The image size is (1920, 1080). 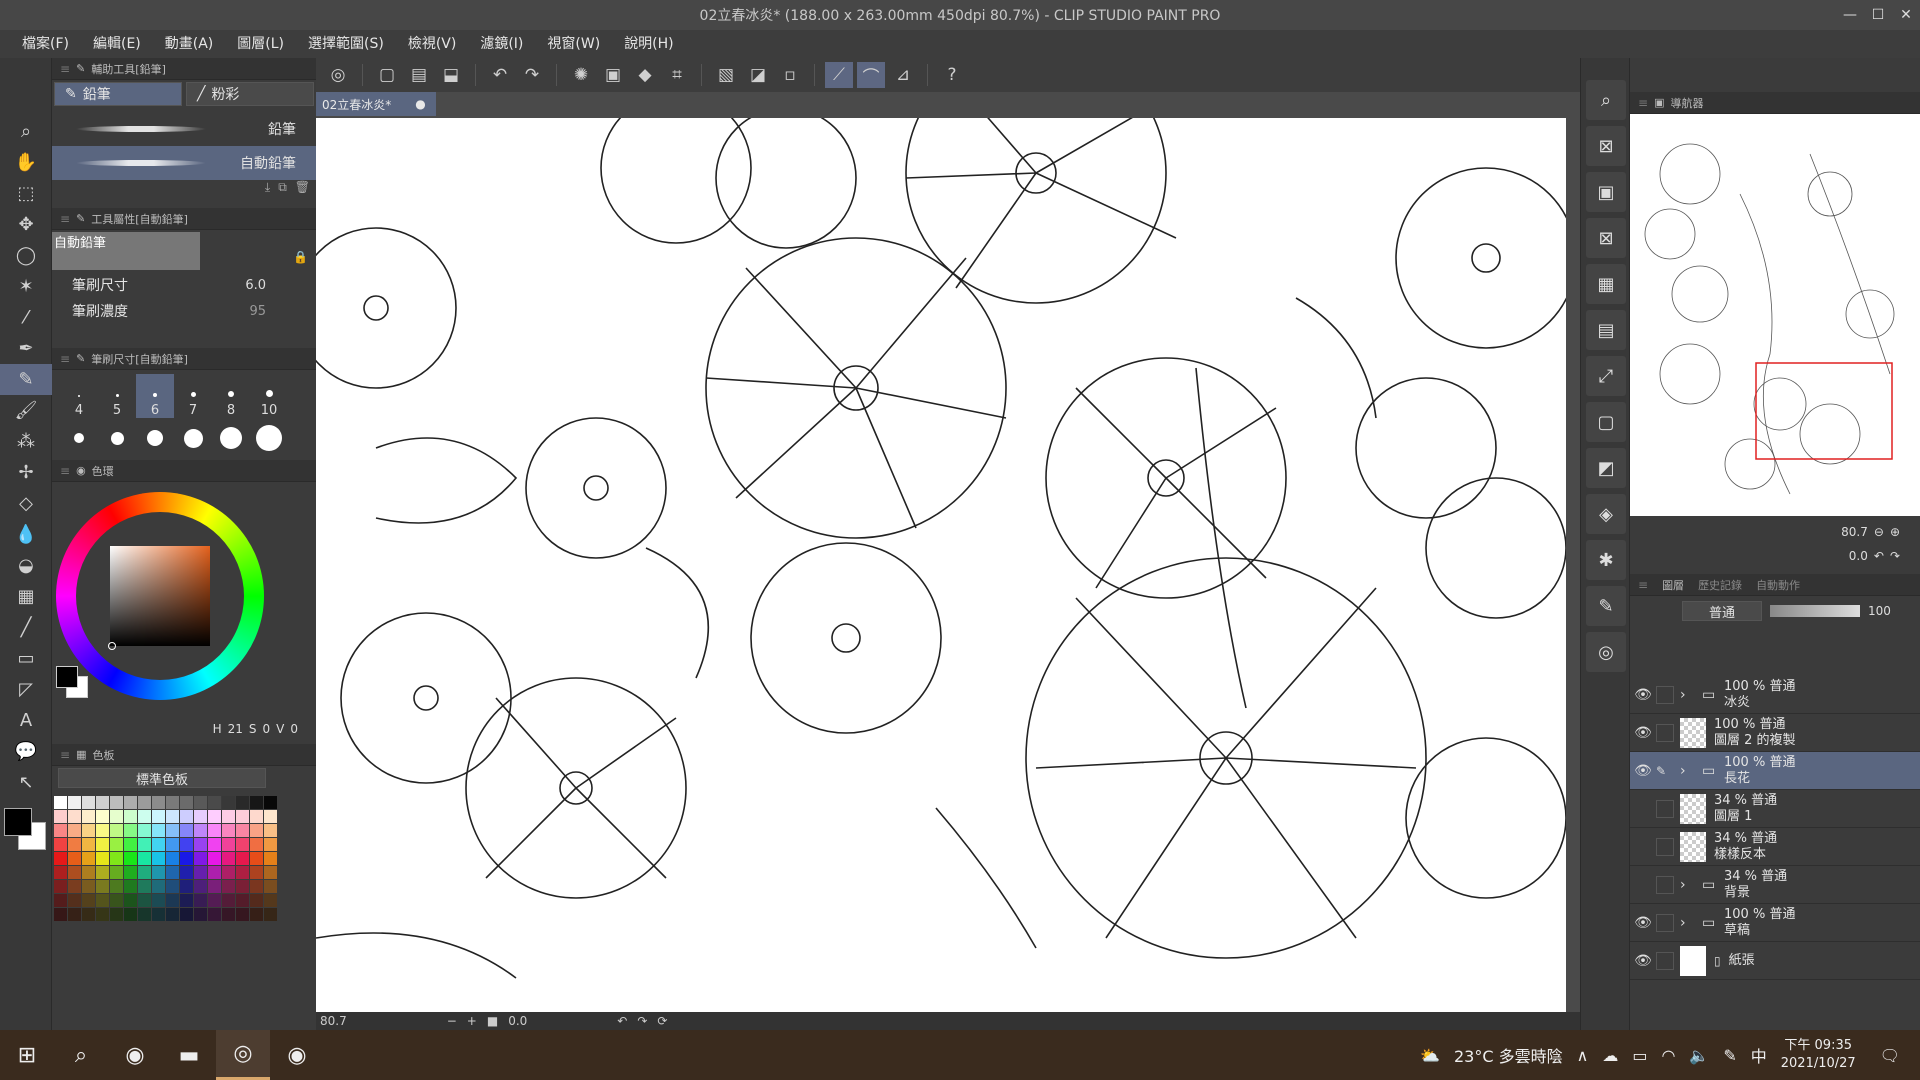 I want to click on size-preset: 8, so click(x=231, y=396).